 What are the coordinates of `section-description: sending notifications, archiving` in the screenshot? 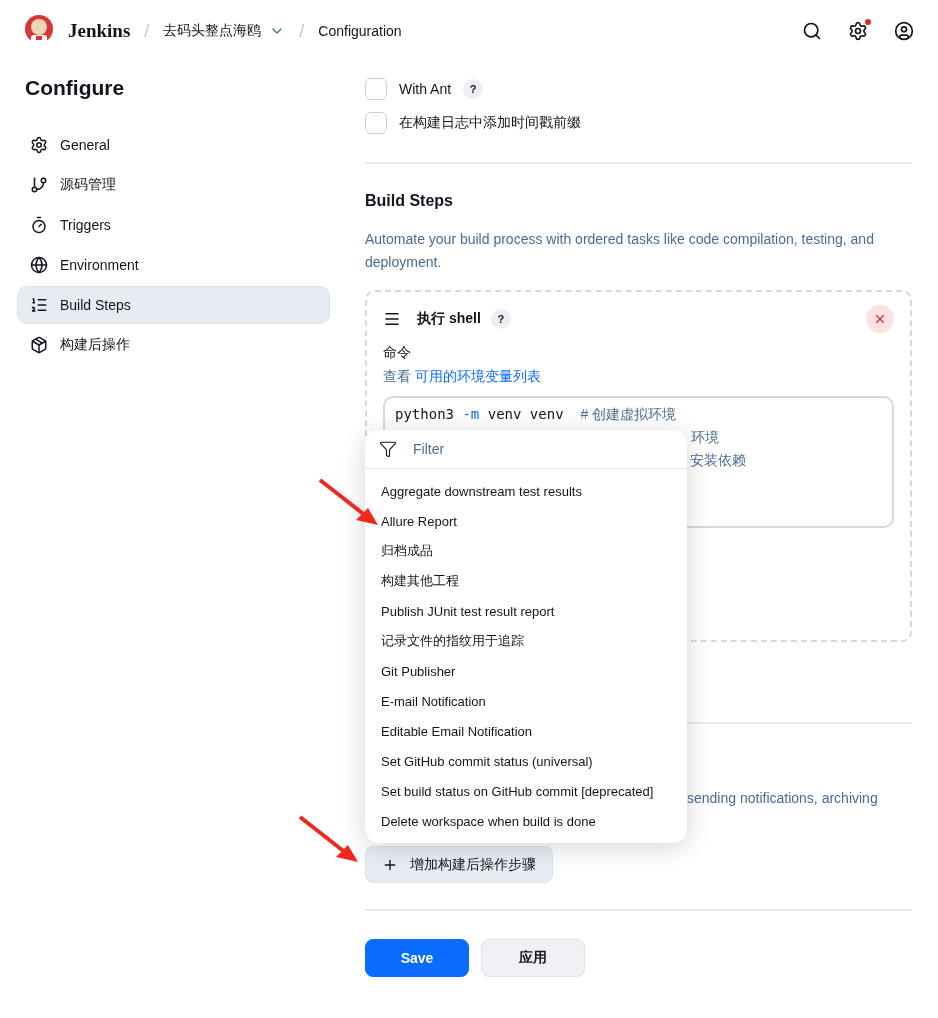 It's located at (783, 798).